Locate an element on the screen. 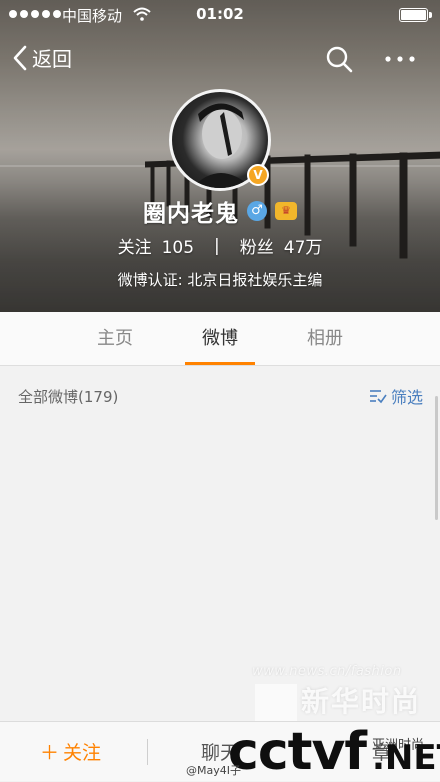  search-icon is located at coordinates (339, 59).